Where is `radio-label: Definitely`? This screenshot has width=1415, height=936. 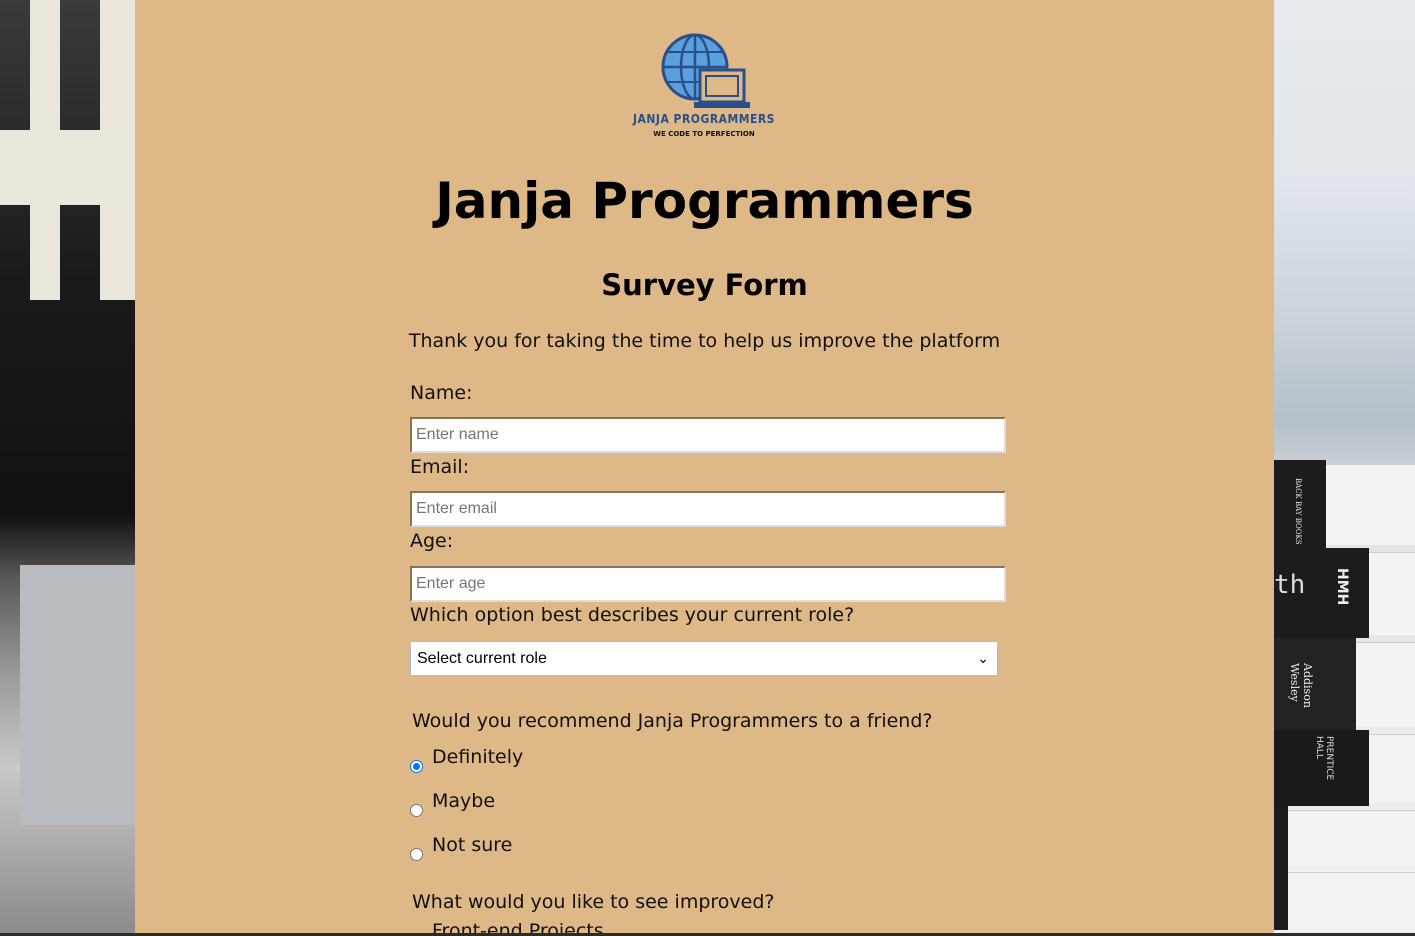 radio-label: Definitely is located at coordinates (478, 757).